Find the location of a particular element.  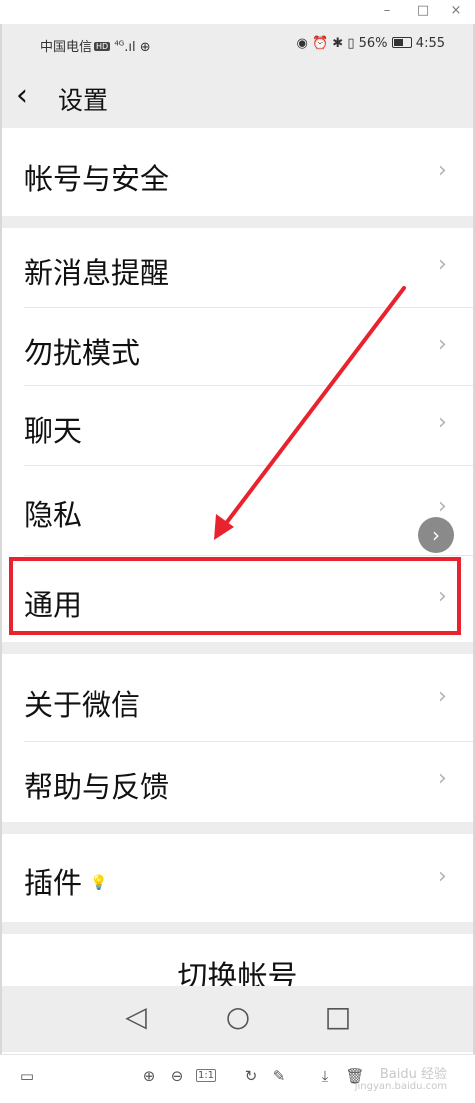

edit-icon: ✎ is located at coordinates (279, 1076).